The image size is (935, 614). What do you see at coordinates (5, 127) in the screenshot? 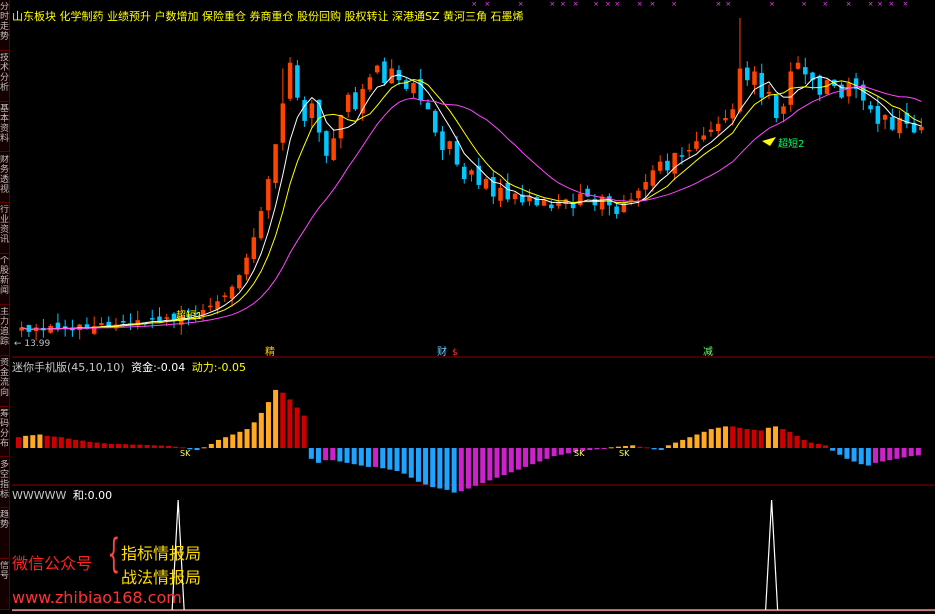
I see `sidebar-tab-2: 基本资料` at bounding box center [5, 127].